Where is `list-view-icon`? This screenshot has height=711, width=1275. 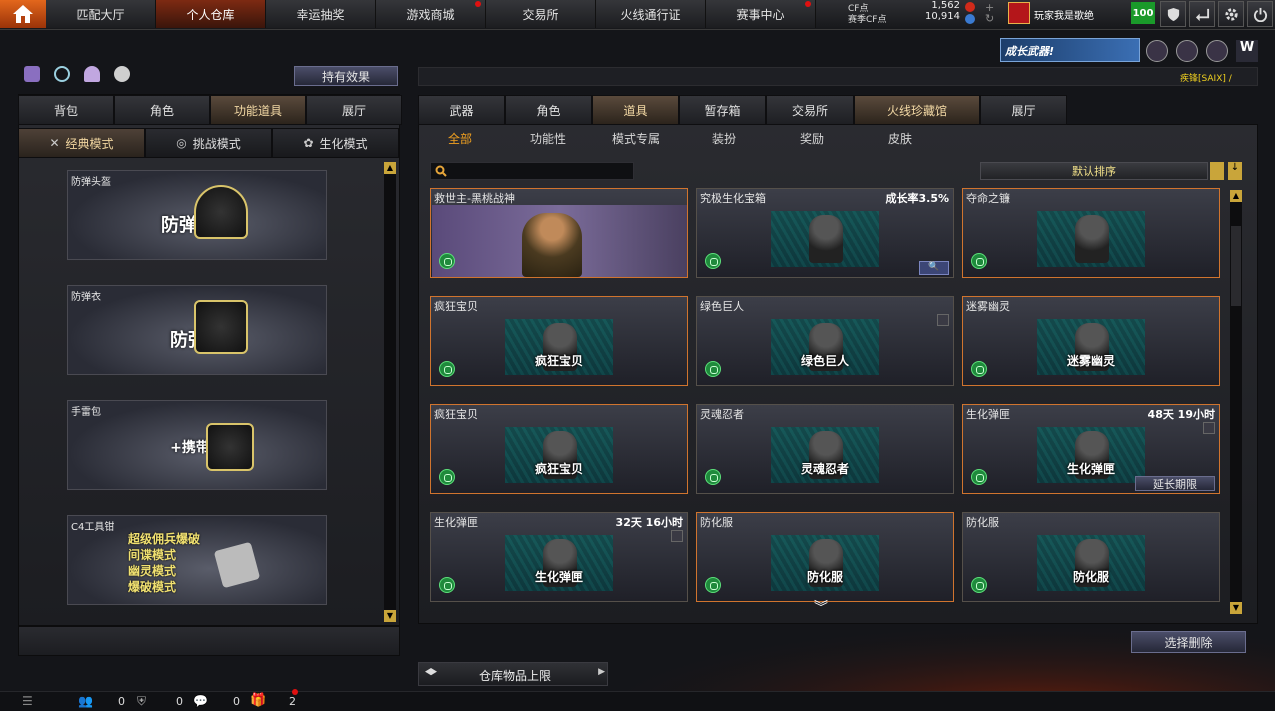
list-view-icon is located at coordinates (1217, 171).